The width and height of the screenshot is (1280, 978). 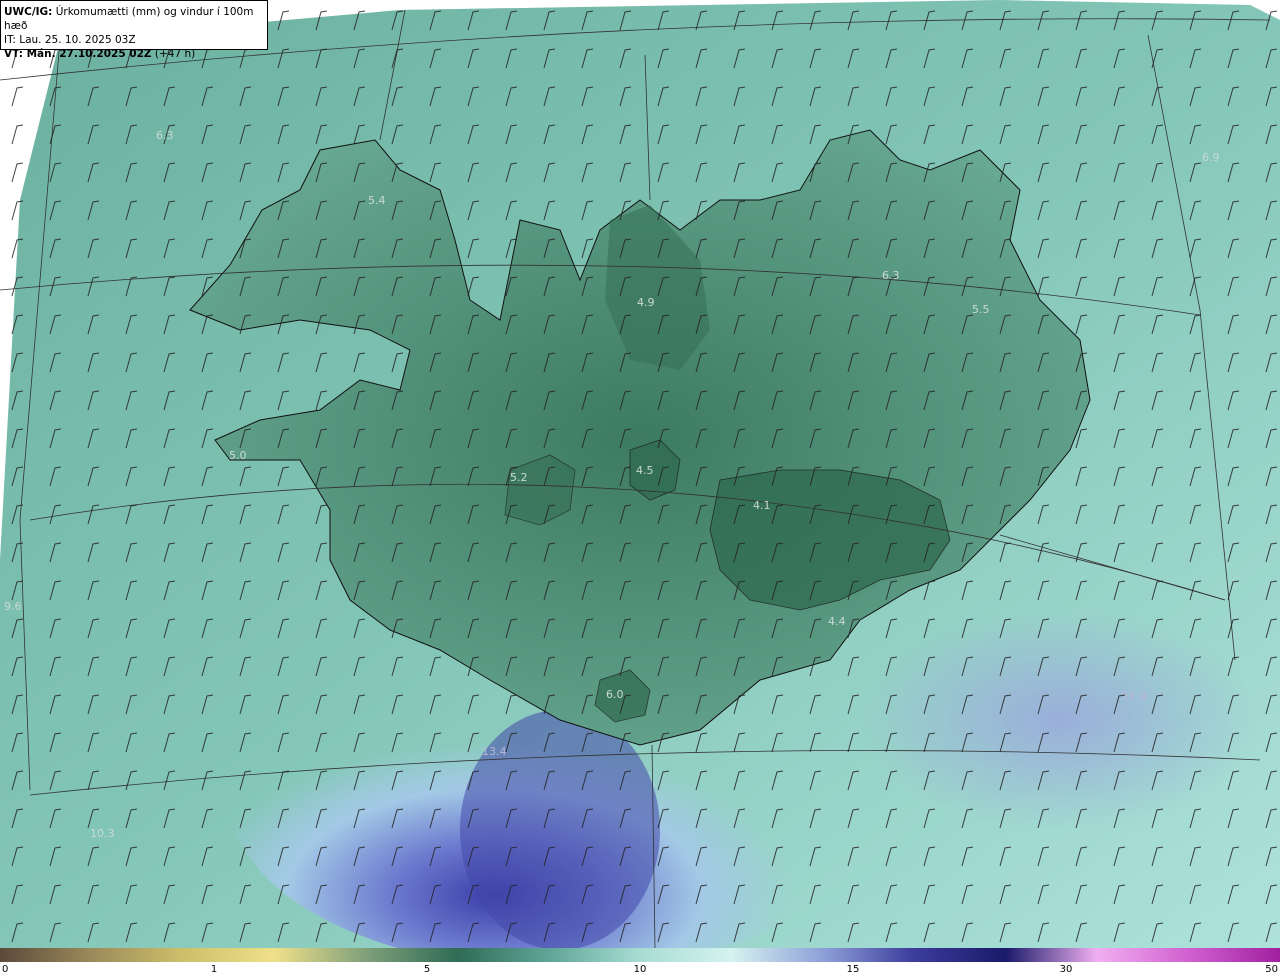 What do you see at coordinates (981, 309) in the screenshot?
I see `value-label: 5.5` at bounding box center [981, 309].